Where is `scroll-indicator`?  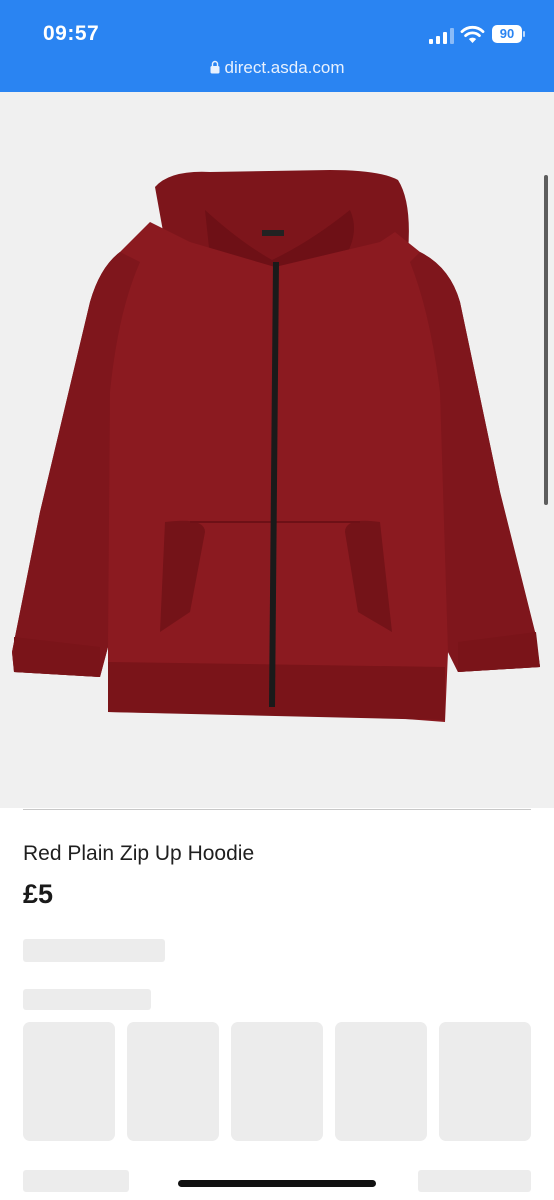
scroll-indicator is located at coordinates (546, 340).